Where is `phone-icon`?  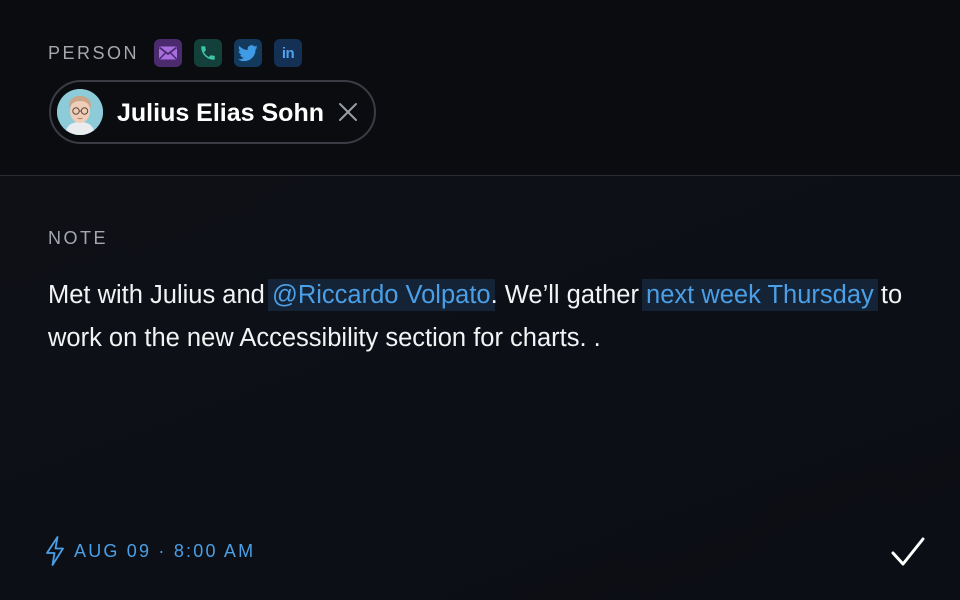
phone-icon is located at coordinates (208, 53).